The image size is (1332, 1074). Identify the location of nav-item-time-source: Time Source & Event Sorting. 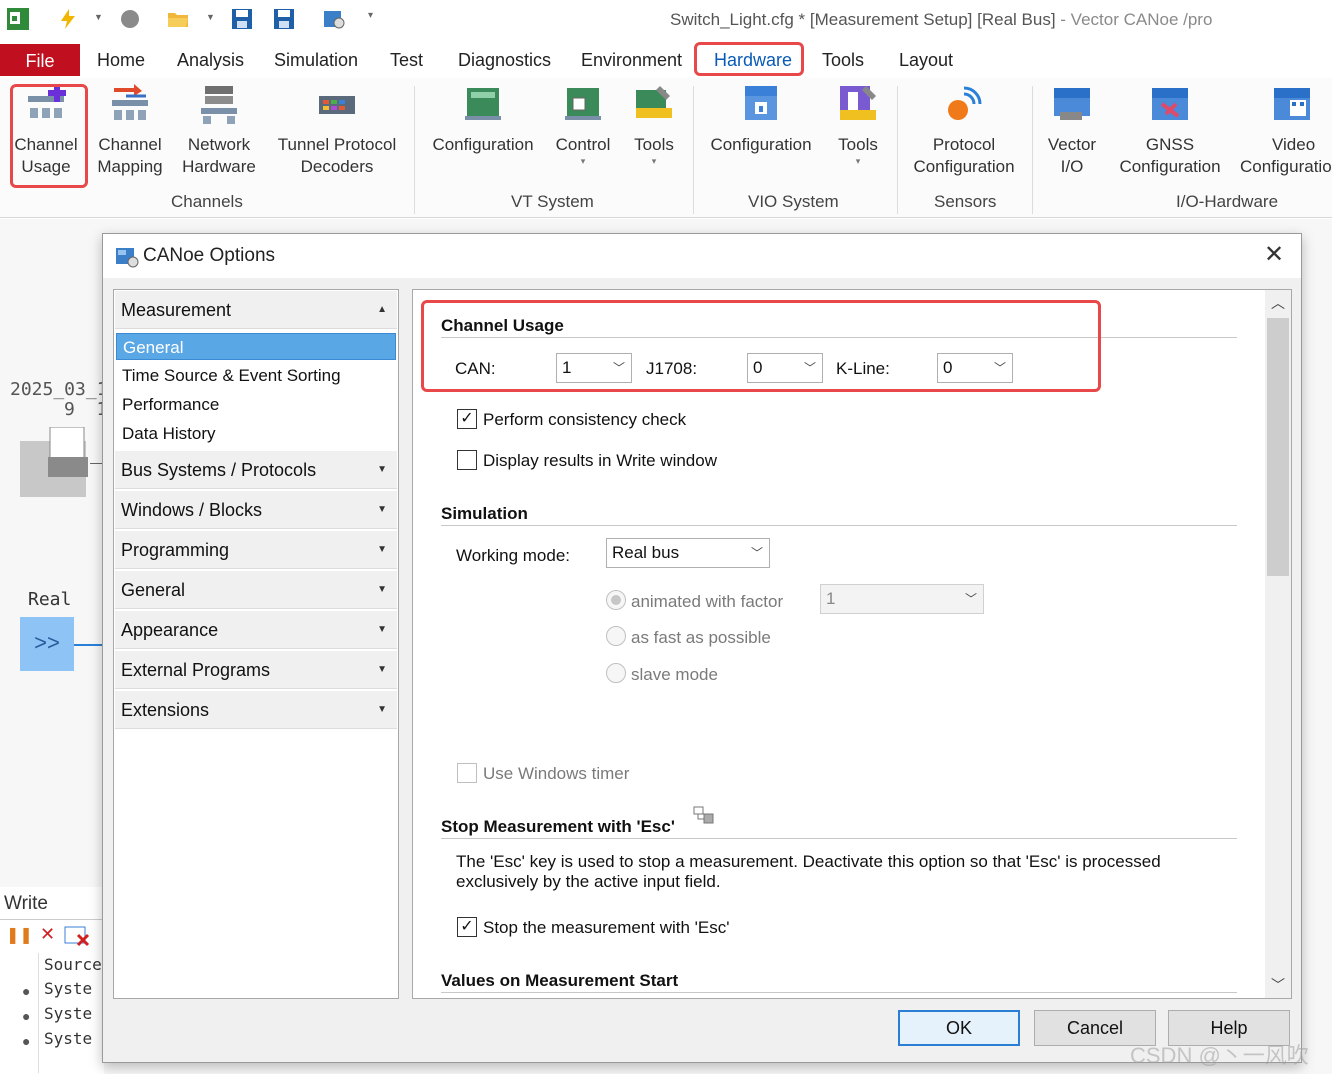
(256, 375).